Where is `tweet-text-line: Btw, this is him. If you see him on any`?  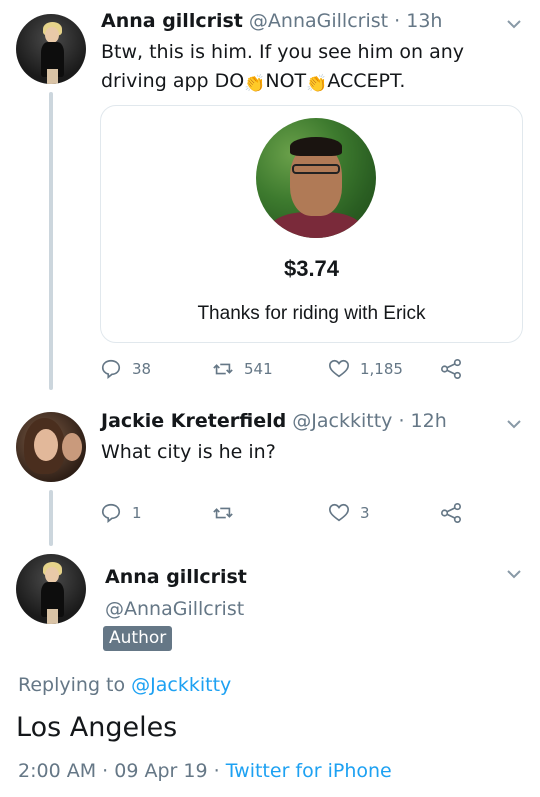 tweet-text-line: Btw, this is him. If you see him on any is located at coordinates (283, 52).